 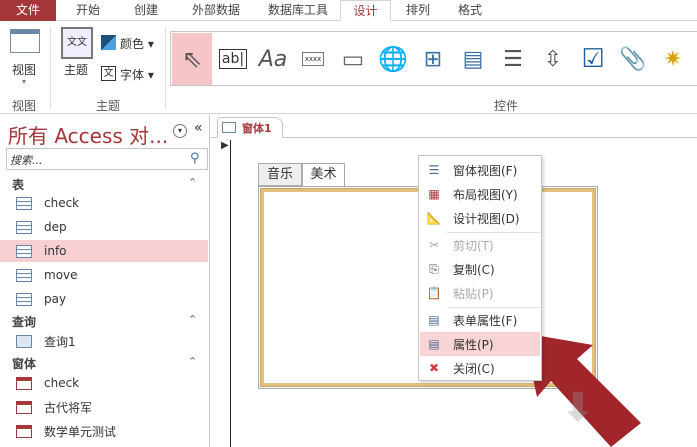 I want to click on menu-item-cut: ✂ 剪切(T), so click(x=480, y=245).